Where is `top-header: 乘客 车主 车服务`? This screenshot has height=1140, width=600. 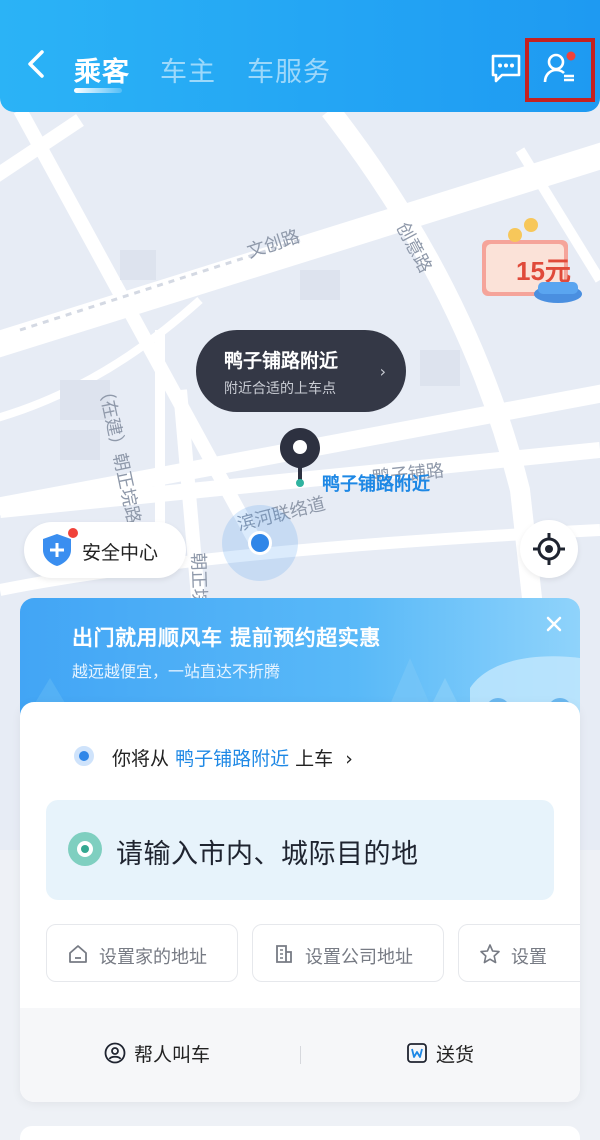
top-header: 乘客 车主 车服务 is located at coordinates (300, 56).